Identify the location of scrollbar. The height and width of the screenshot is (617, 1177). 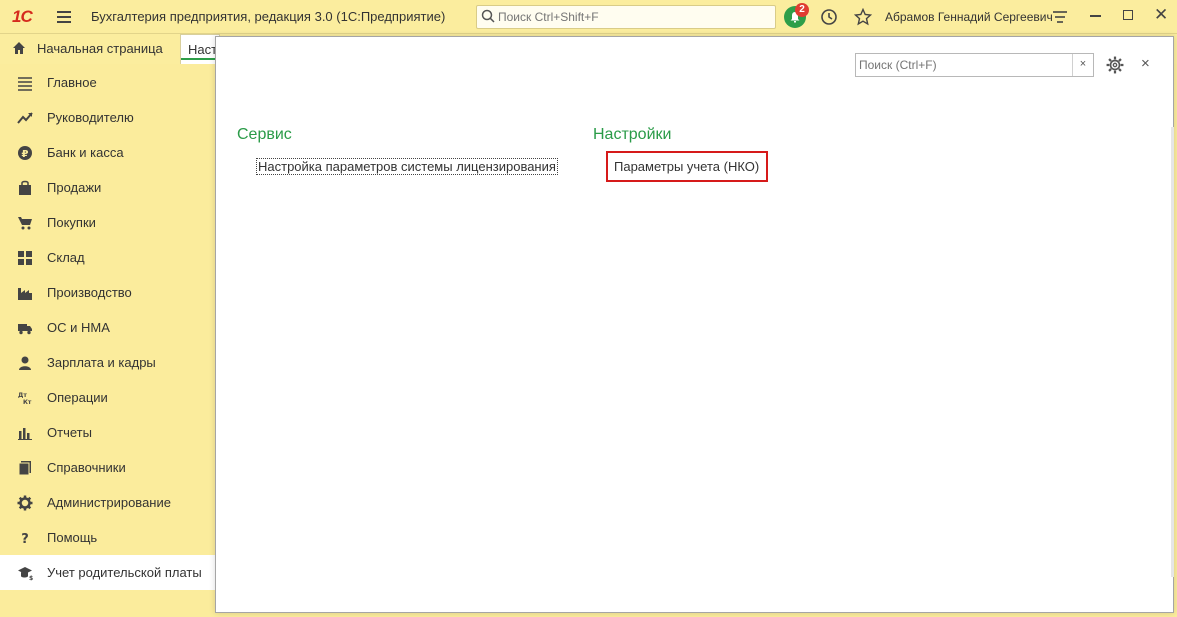
(1172, 352).